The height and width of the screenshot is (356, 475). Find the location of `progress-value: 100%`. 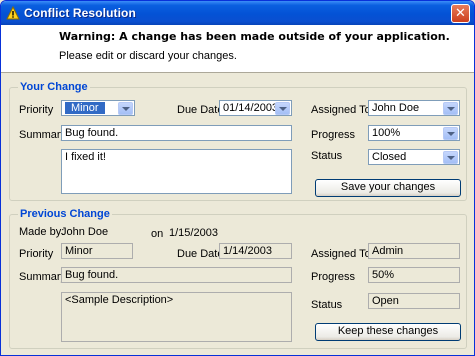

progress-value: 100% is located at coordinates (386, 133).